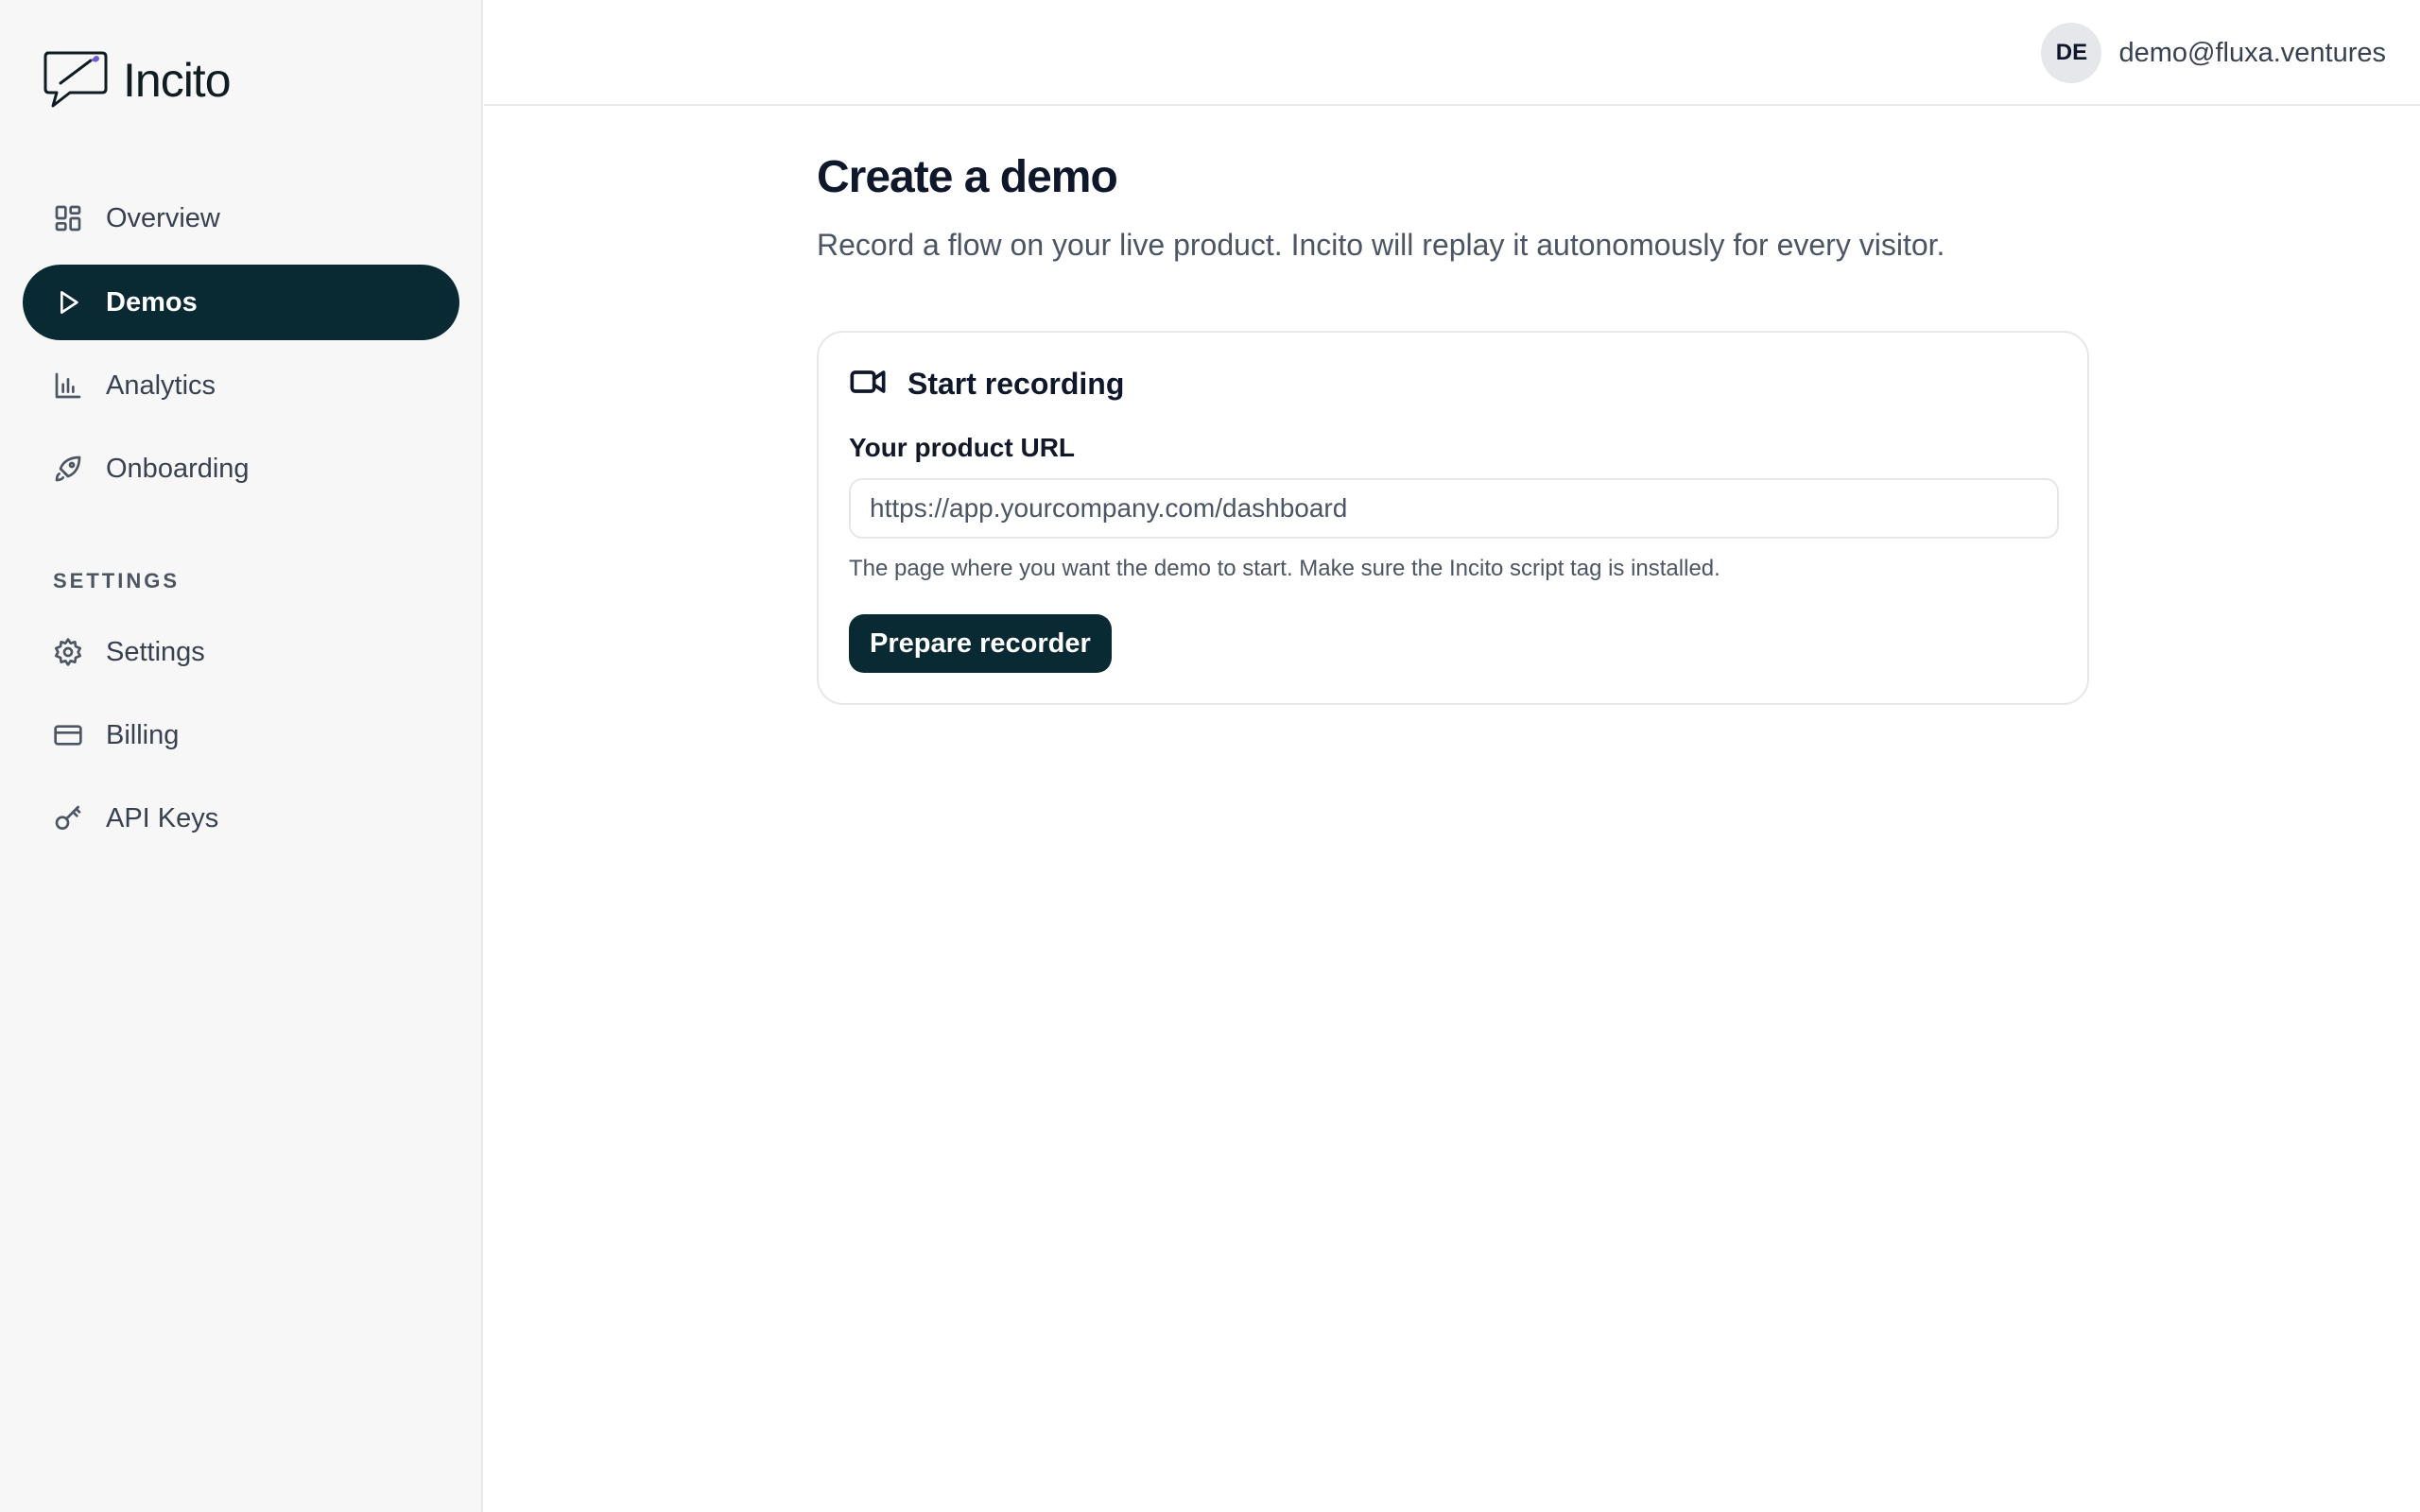 This screenshot has height=1512, width=2420. Describe the element at coordinates (1452, 53) in the screenshot. I see `top-header: DE demo@fluxa.ventures` at that location.